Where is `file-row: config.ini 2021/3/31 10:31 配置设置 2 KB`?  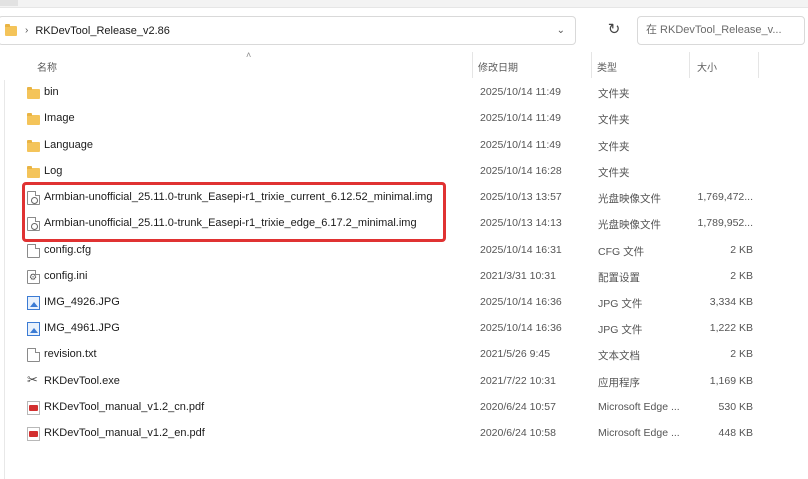 file-row: config.ini 2021/3/31 10:31 配置设置 2 KB is located at coordinates (404, 277).